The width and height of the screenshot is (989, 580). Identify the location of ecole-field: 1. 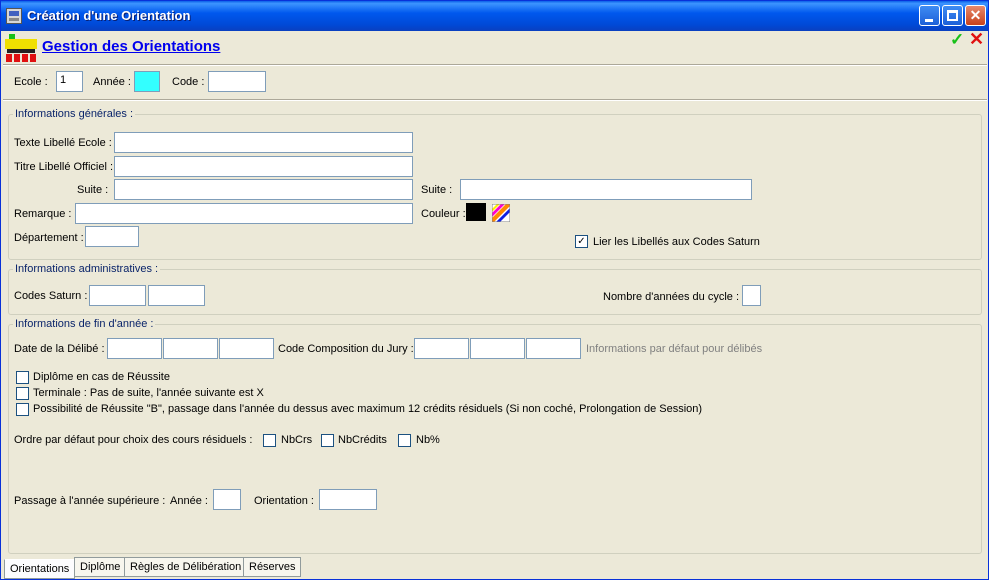
(69, 81).